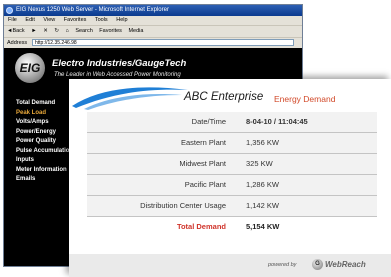 This screenshot has width=391, height=277. I want to click on nav-peak-load: Peak Load, so click(46, 113).